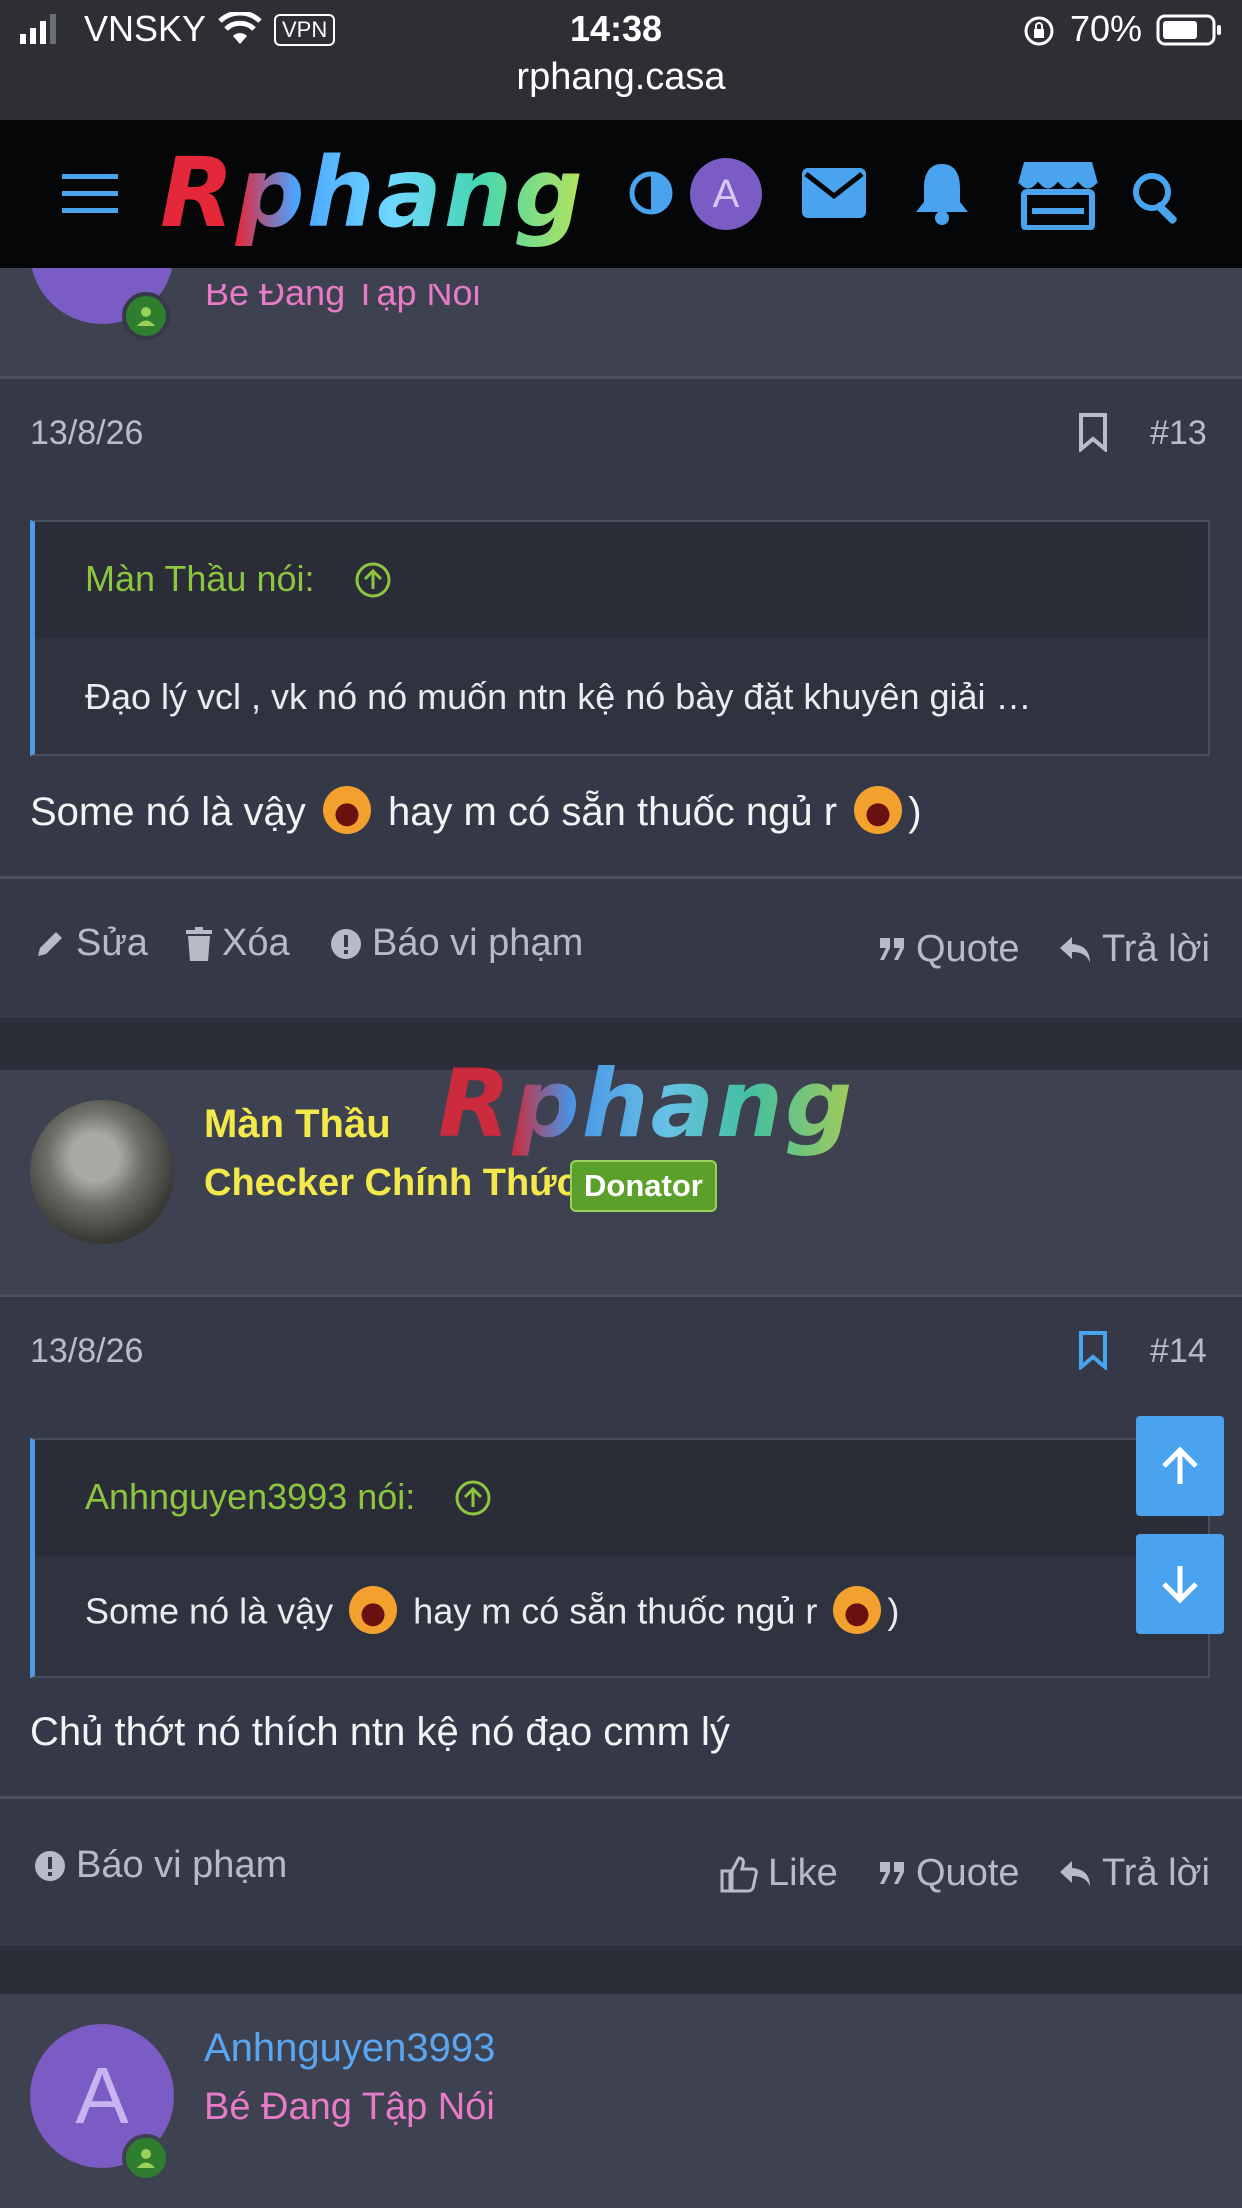  I want to click on like-button: Like, so click(779, 1873).